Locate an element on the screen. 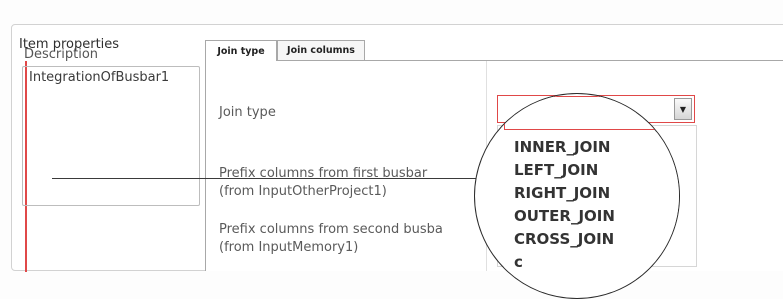 The height and width of the screenshot is (299, 783). option-cross-join: CROSS_JOIN is located at coordinates (564, 239).